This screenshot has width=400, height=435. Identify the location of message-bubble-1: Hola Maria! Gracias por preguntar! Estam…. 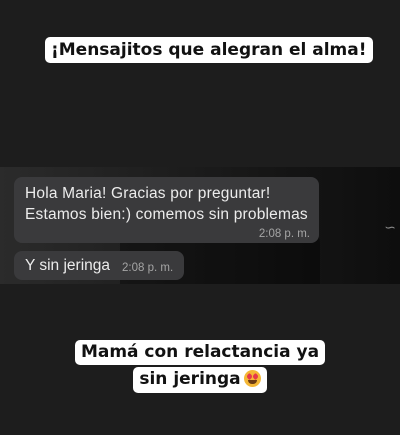
(166, 210).